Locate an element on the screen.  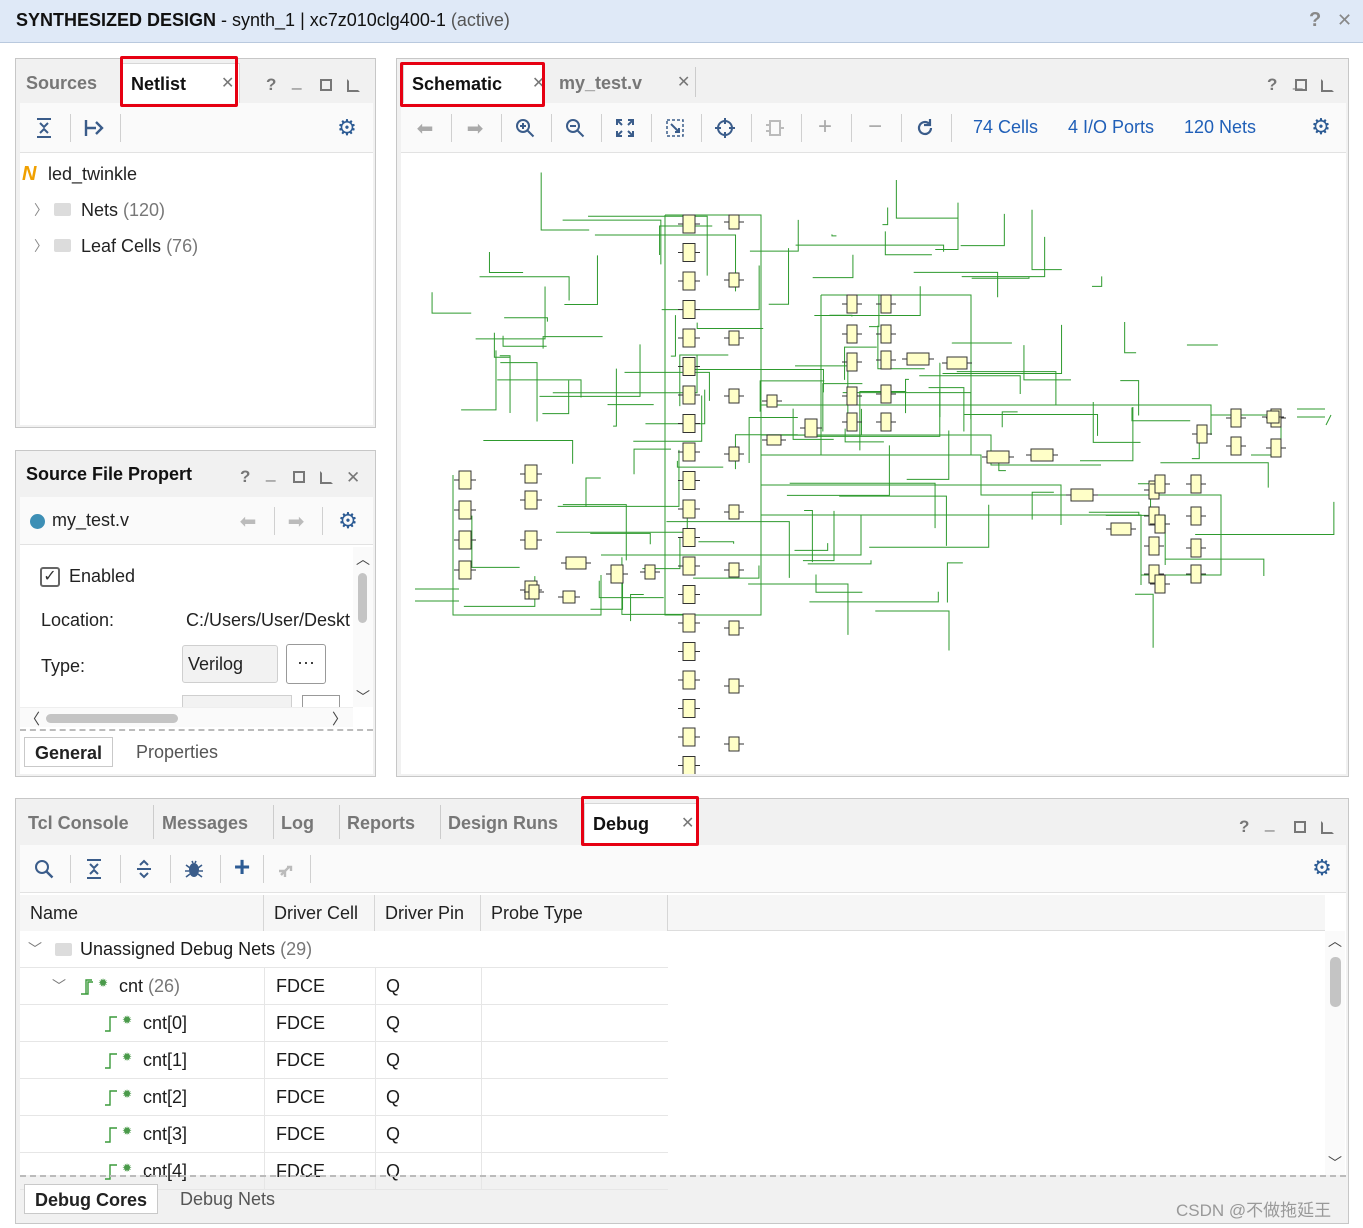
add-icon: + is located at coordinates (242, 866).